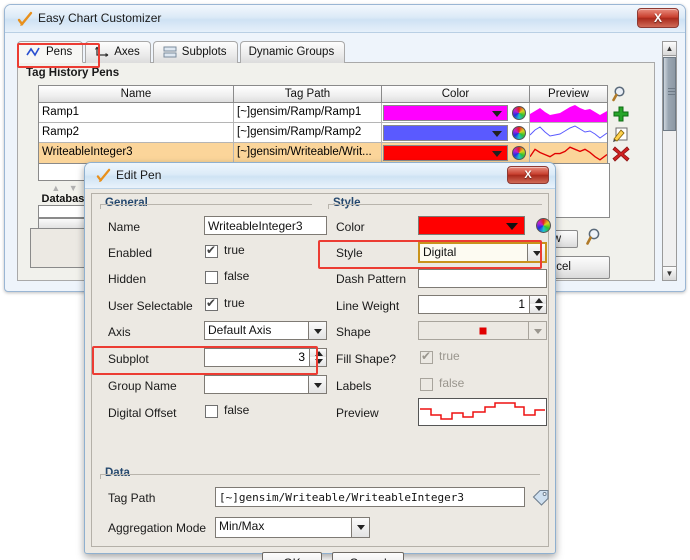  What do you see at coordinates (357, 413) in the screenshot?
I see `preview-label: Preview` at bounding box center [357, 413].